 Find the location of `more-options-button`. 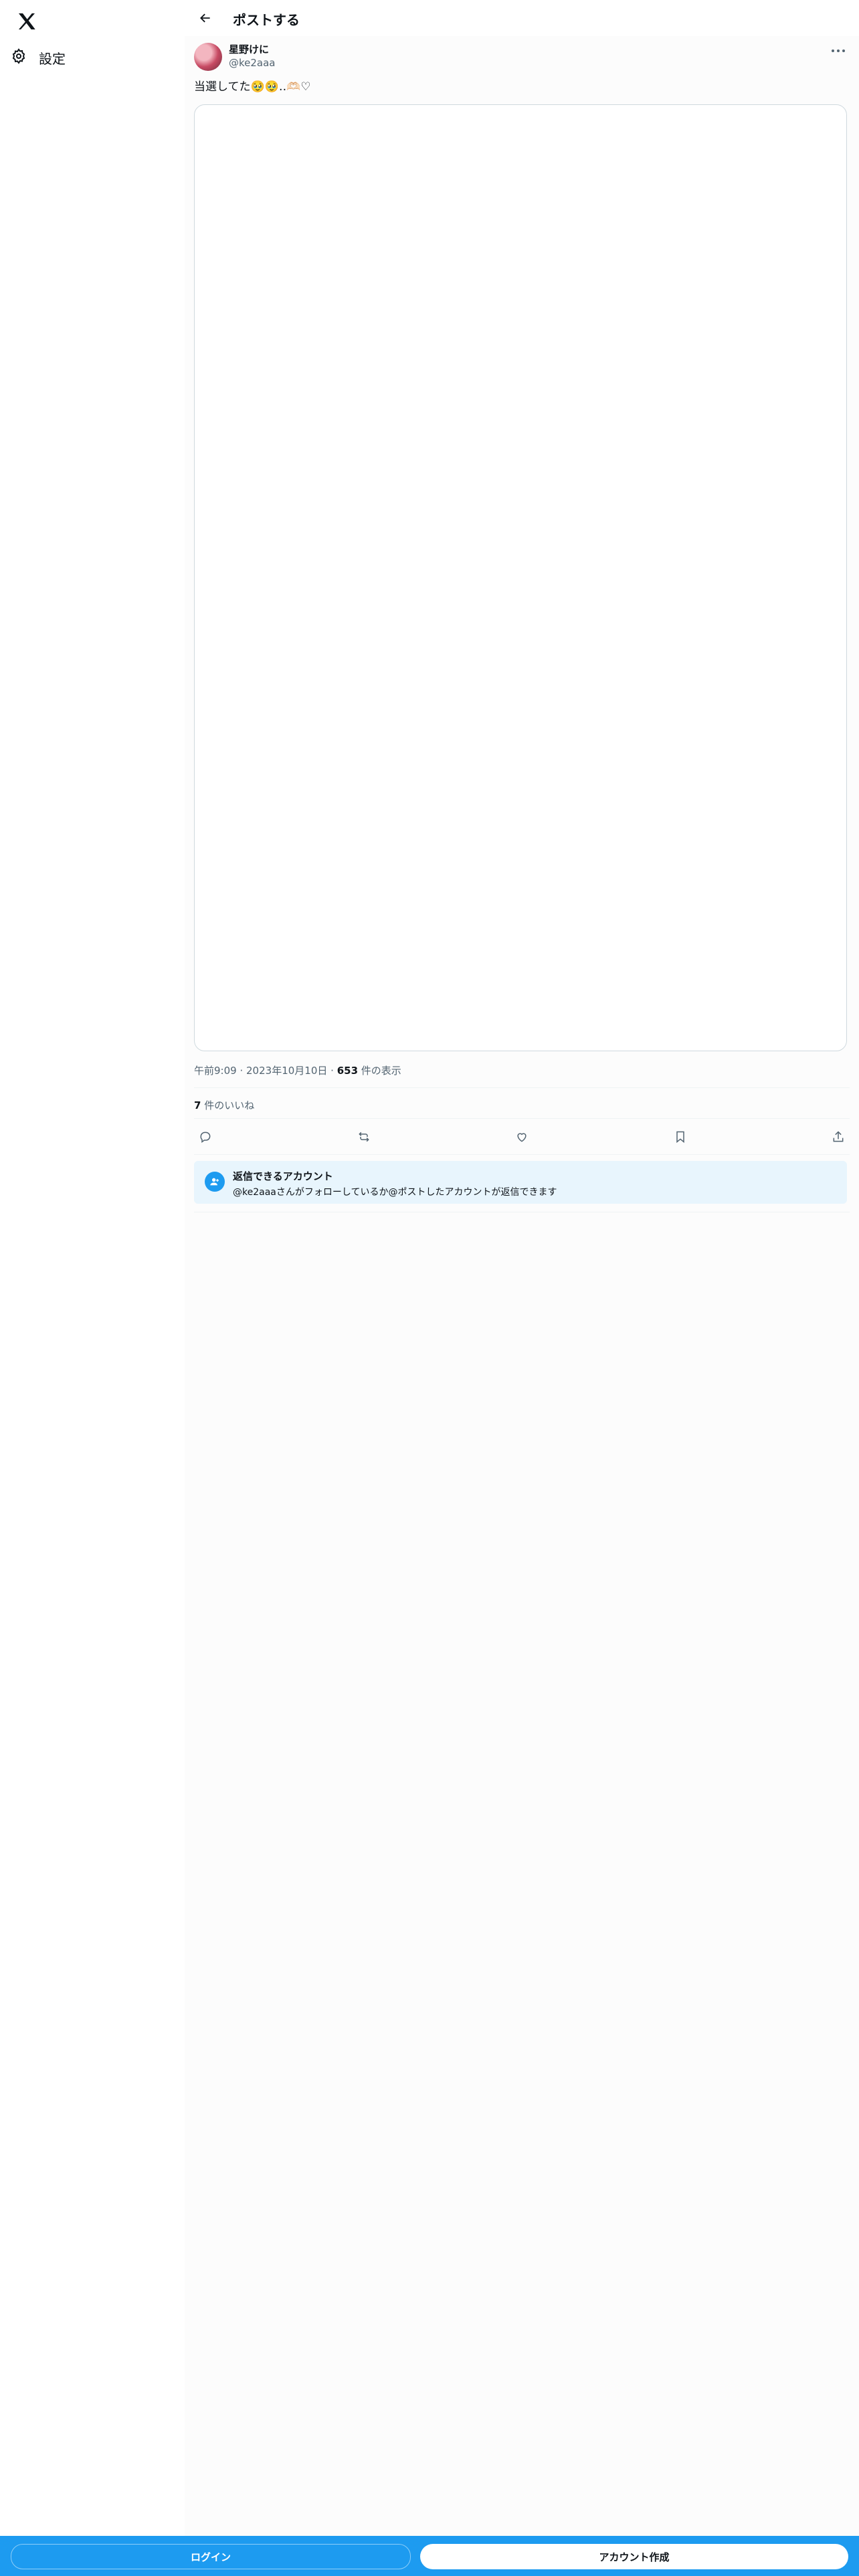

more-options-button is located at coordinates (838, 51).